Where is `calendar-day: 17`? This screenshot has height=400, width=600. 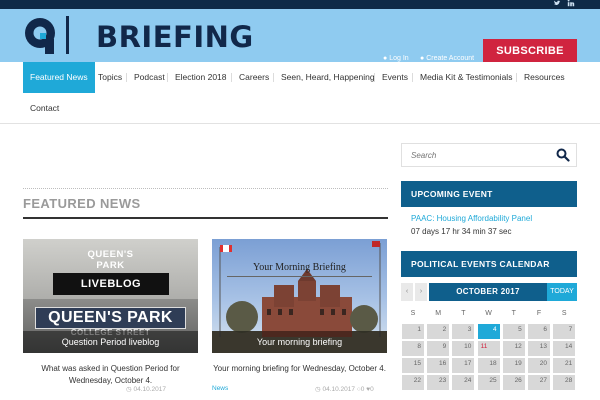
calendar-day: 17 is located at coordinates (463, 365).